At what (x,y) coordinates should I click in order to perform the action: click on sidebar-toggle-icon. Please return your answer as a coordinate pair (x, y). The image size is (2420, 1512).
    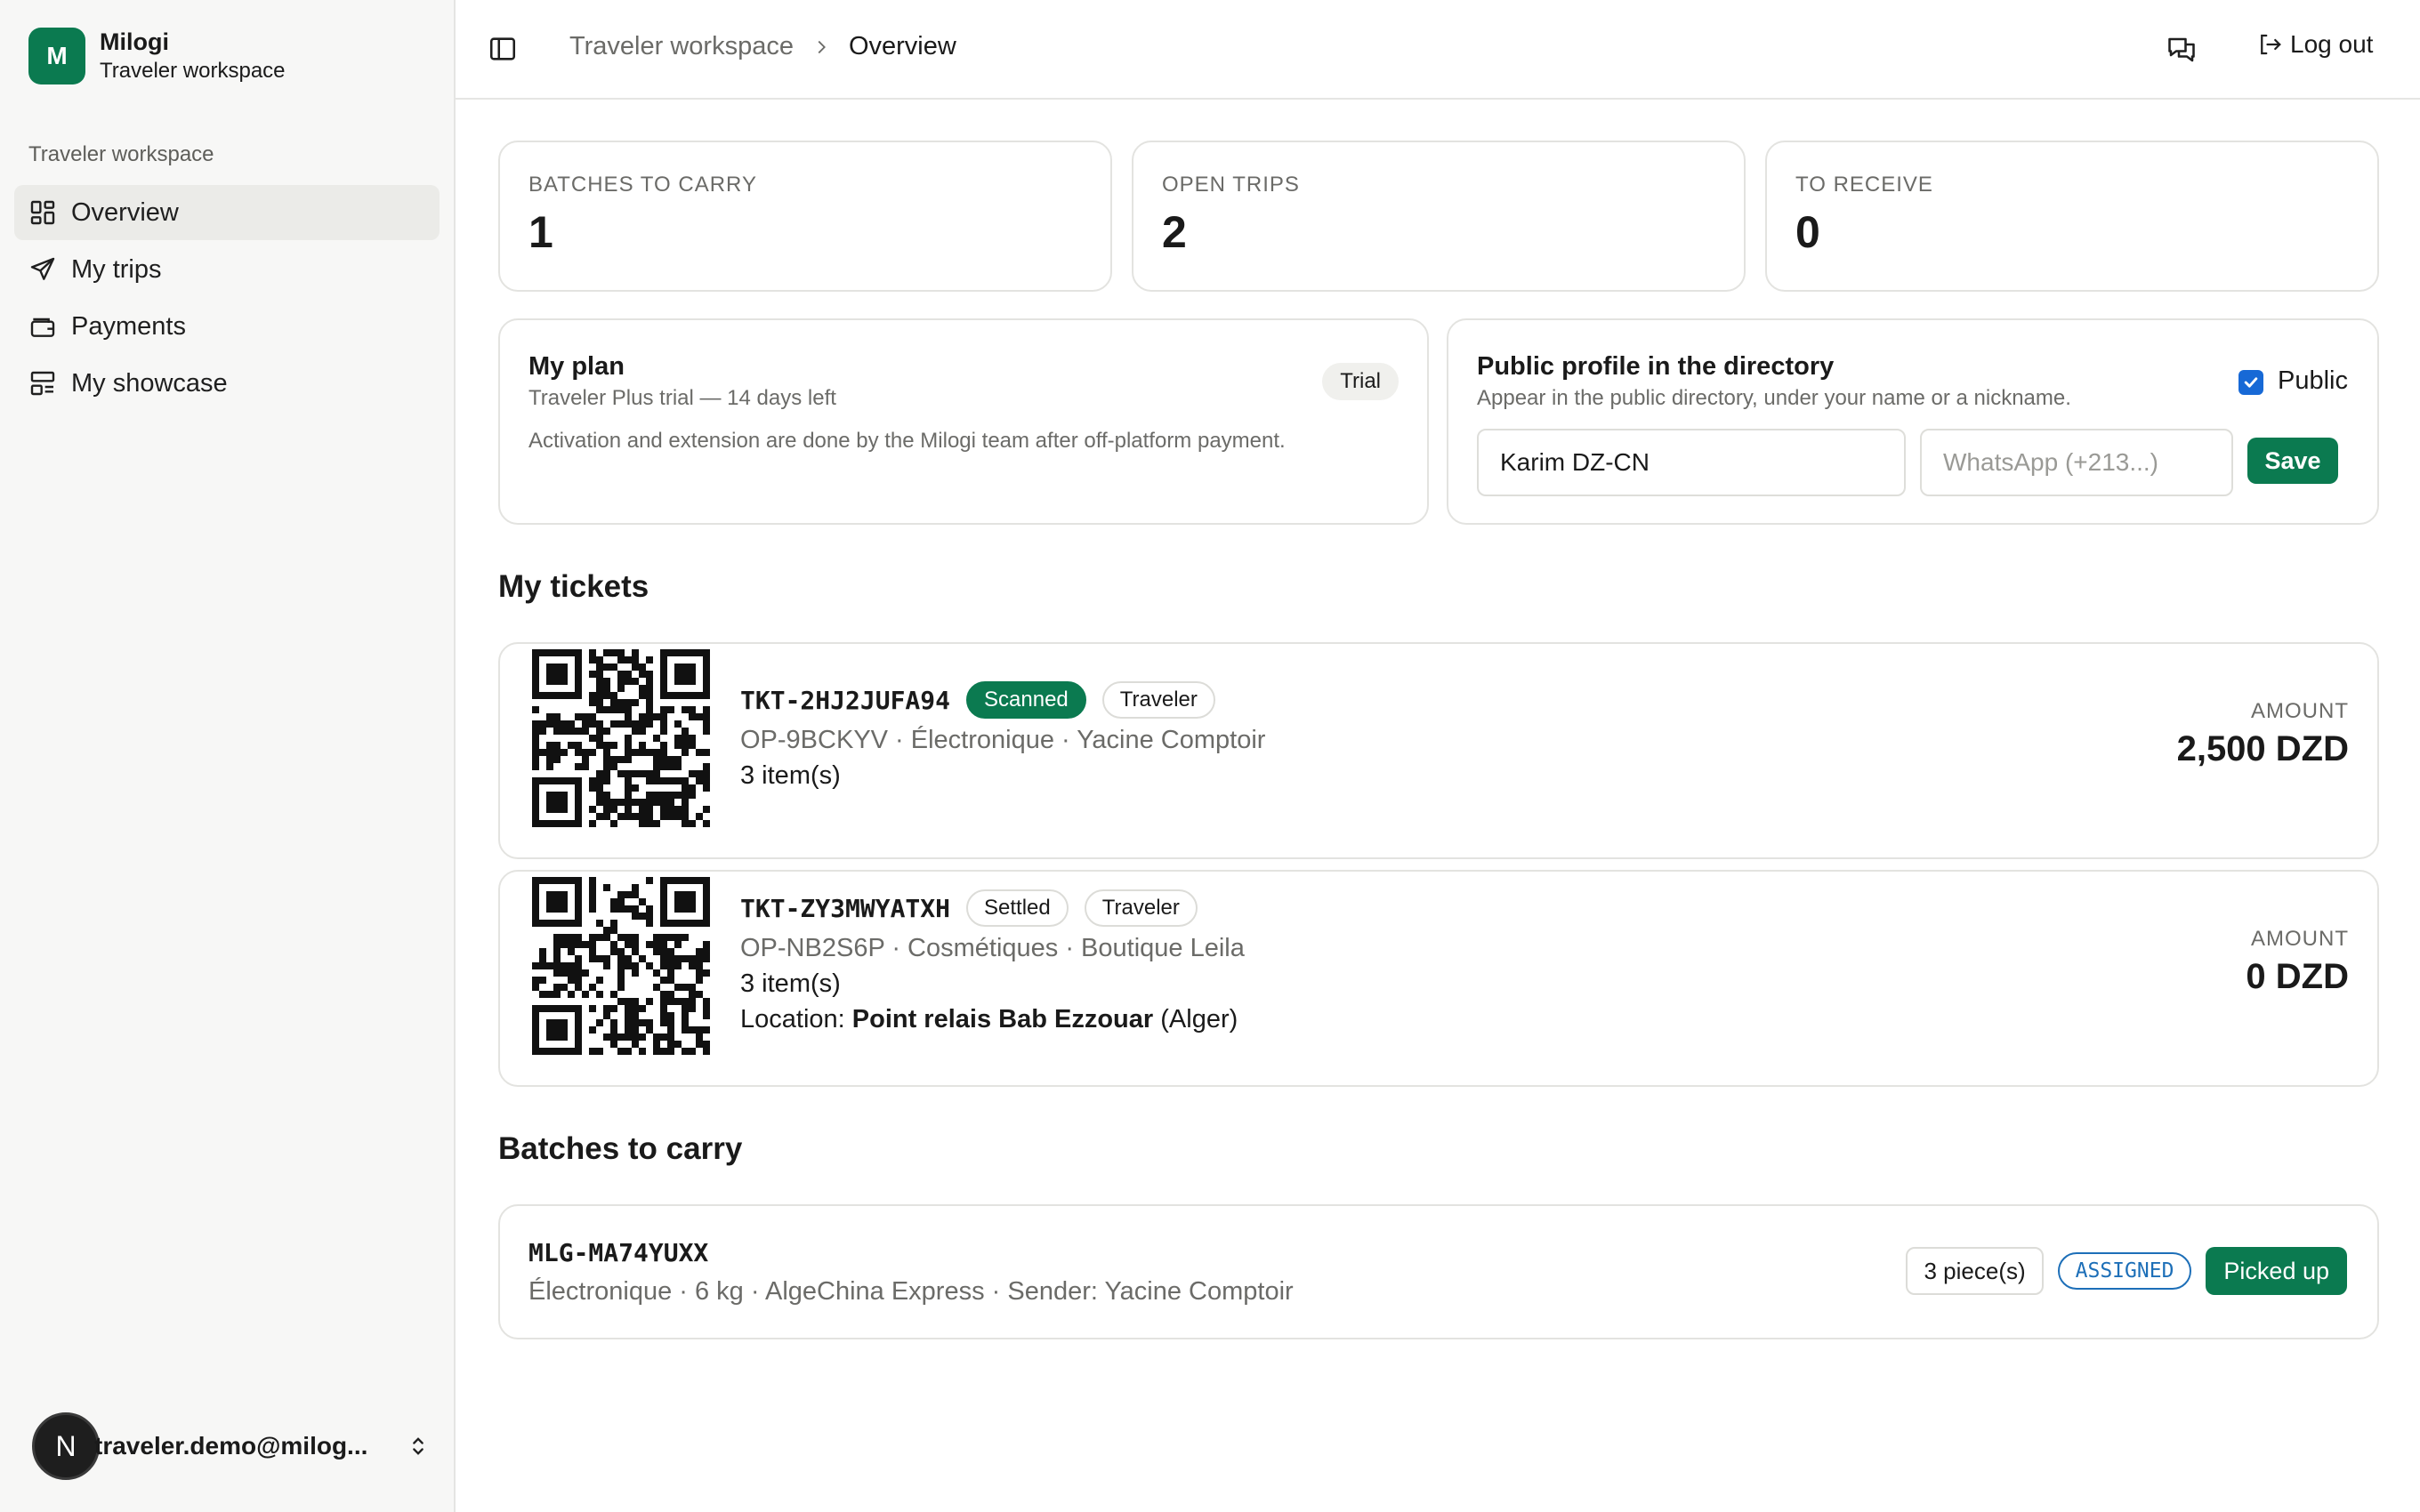
    Looking at the image, I should click on (503, 49).